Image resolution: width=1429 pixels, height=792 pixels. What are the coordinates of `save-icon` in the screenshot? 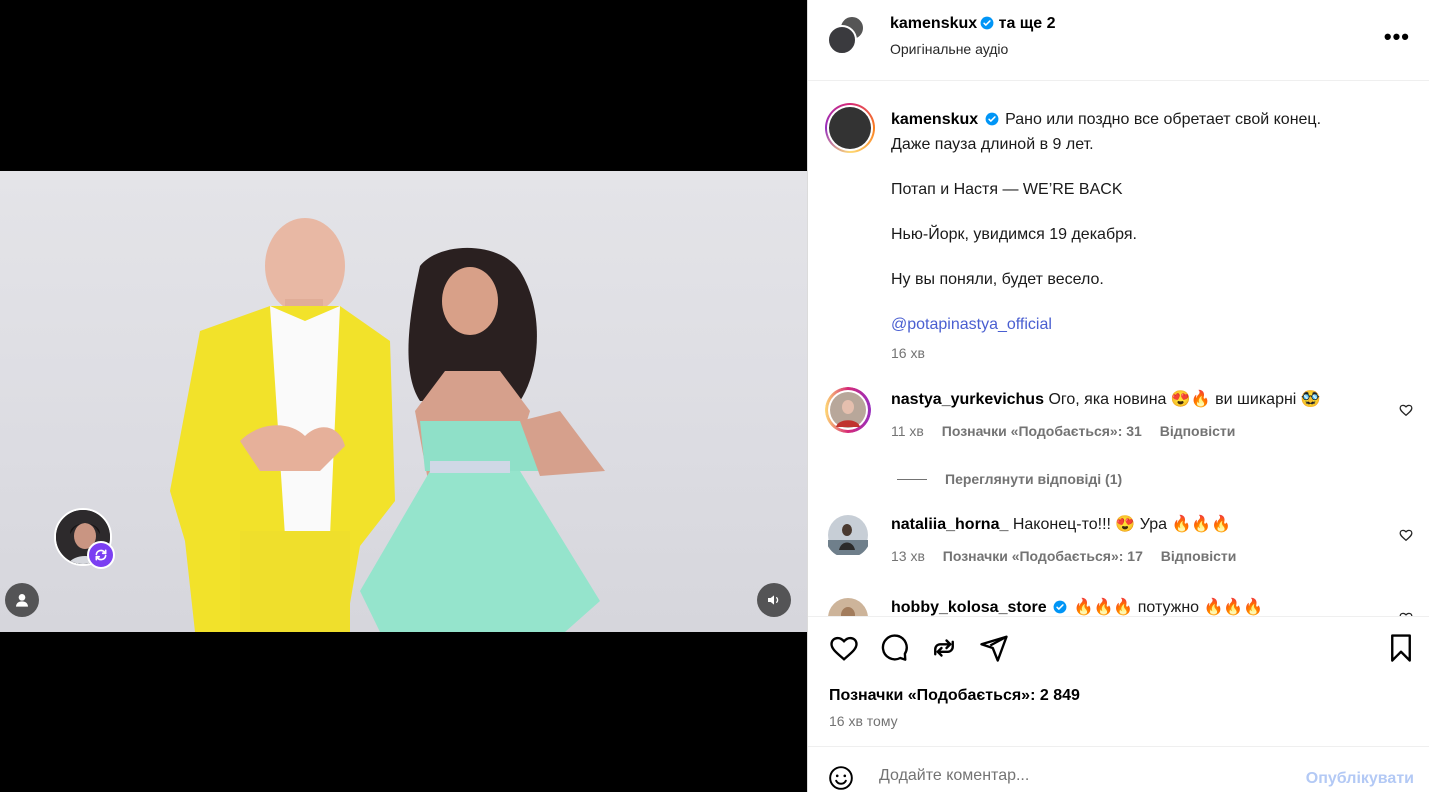 It's located at (1401, 648).